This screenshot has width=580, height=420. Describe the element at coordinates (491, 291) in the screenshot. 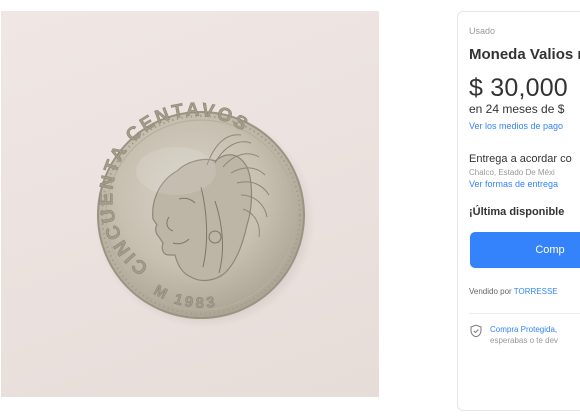

I see `seller-prefix: Vendido por` at that location.